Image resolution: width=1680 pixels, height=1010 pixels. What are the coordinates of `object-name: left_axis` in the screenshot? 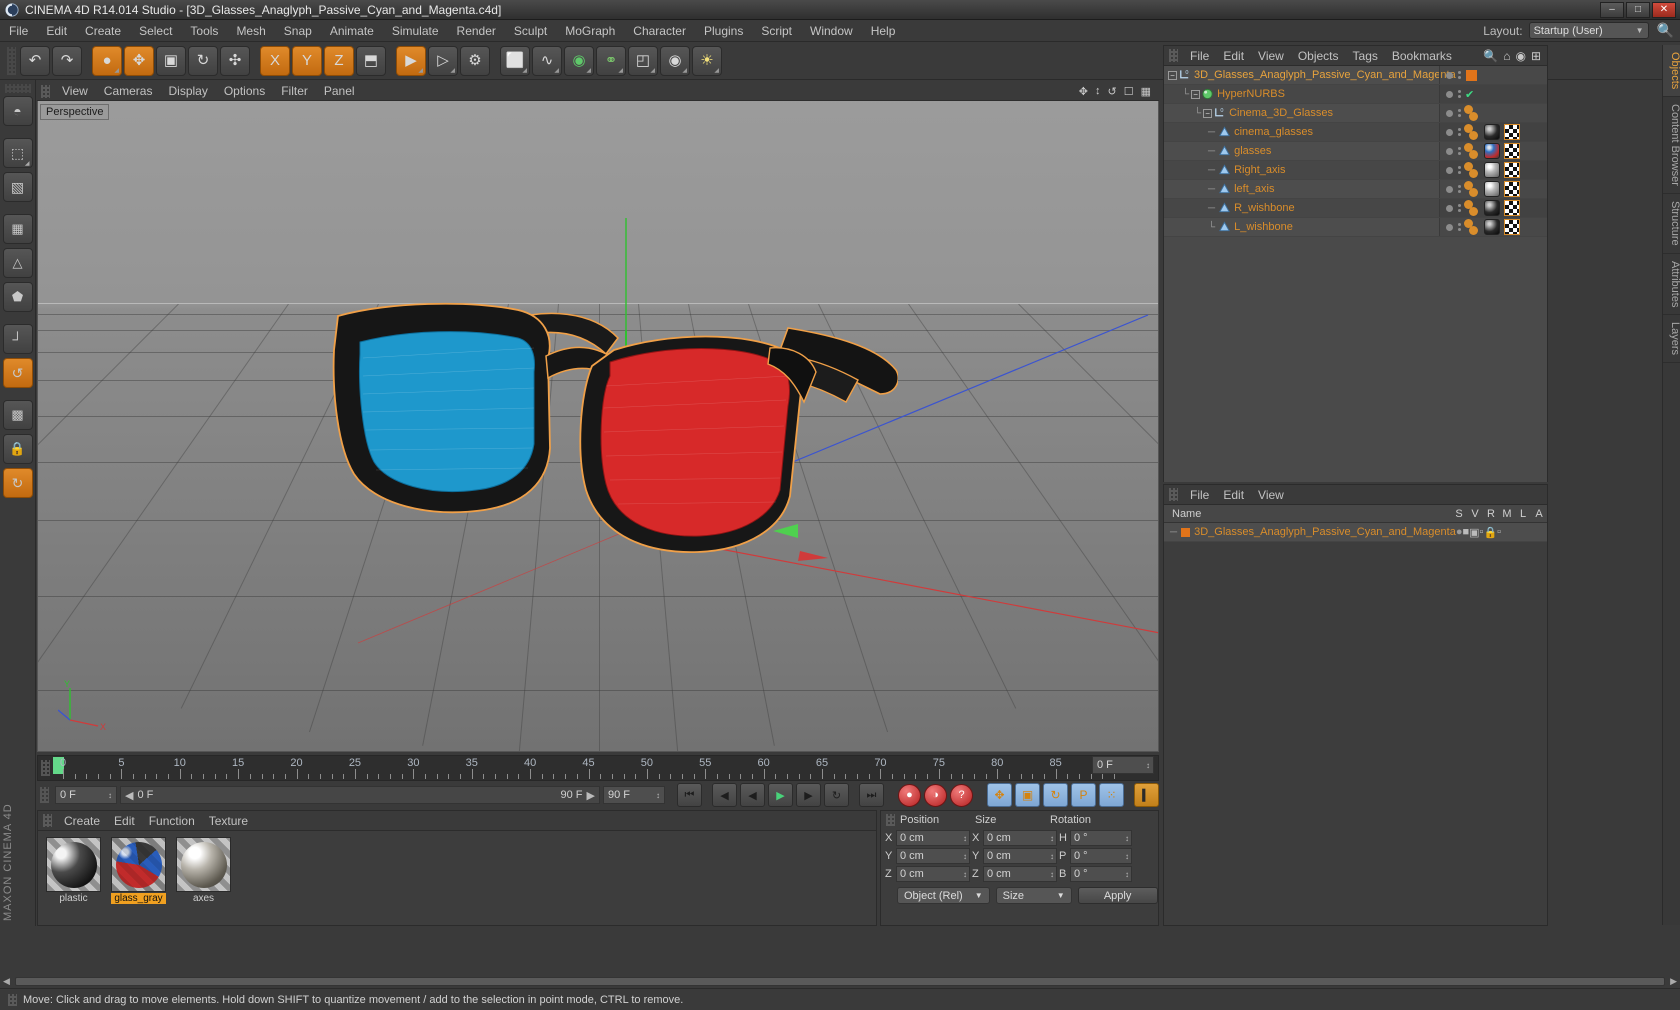 It's located at (1254, 189).